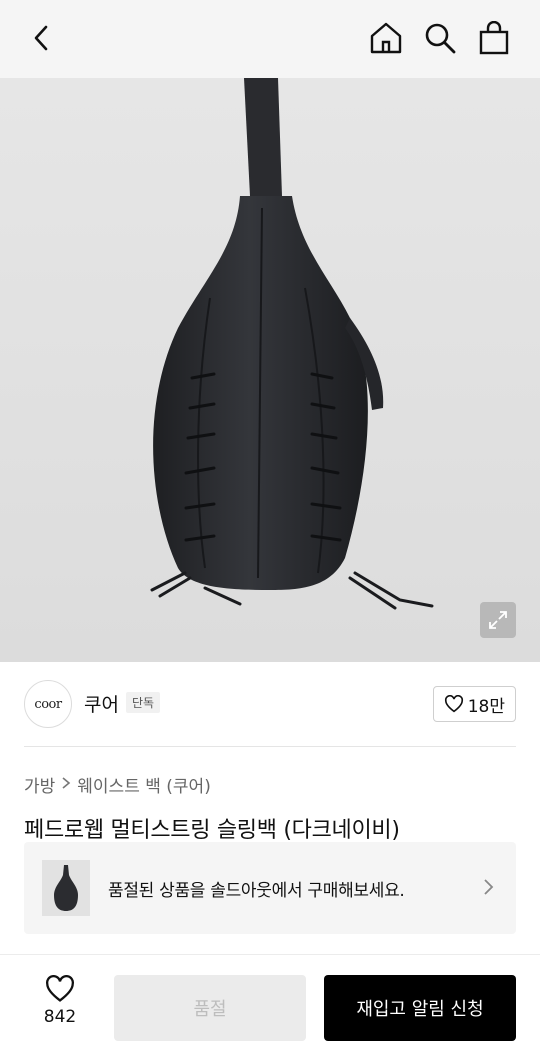 Image resolution: width=540 pixels, height=1058 pixels. I want to click on shopping-bag-icon, so click(494, 38).